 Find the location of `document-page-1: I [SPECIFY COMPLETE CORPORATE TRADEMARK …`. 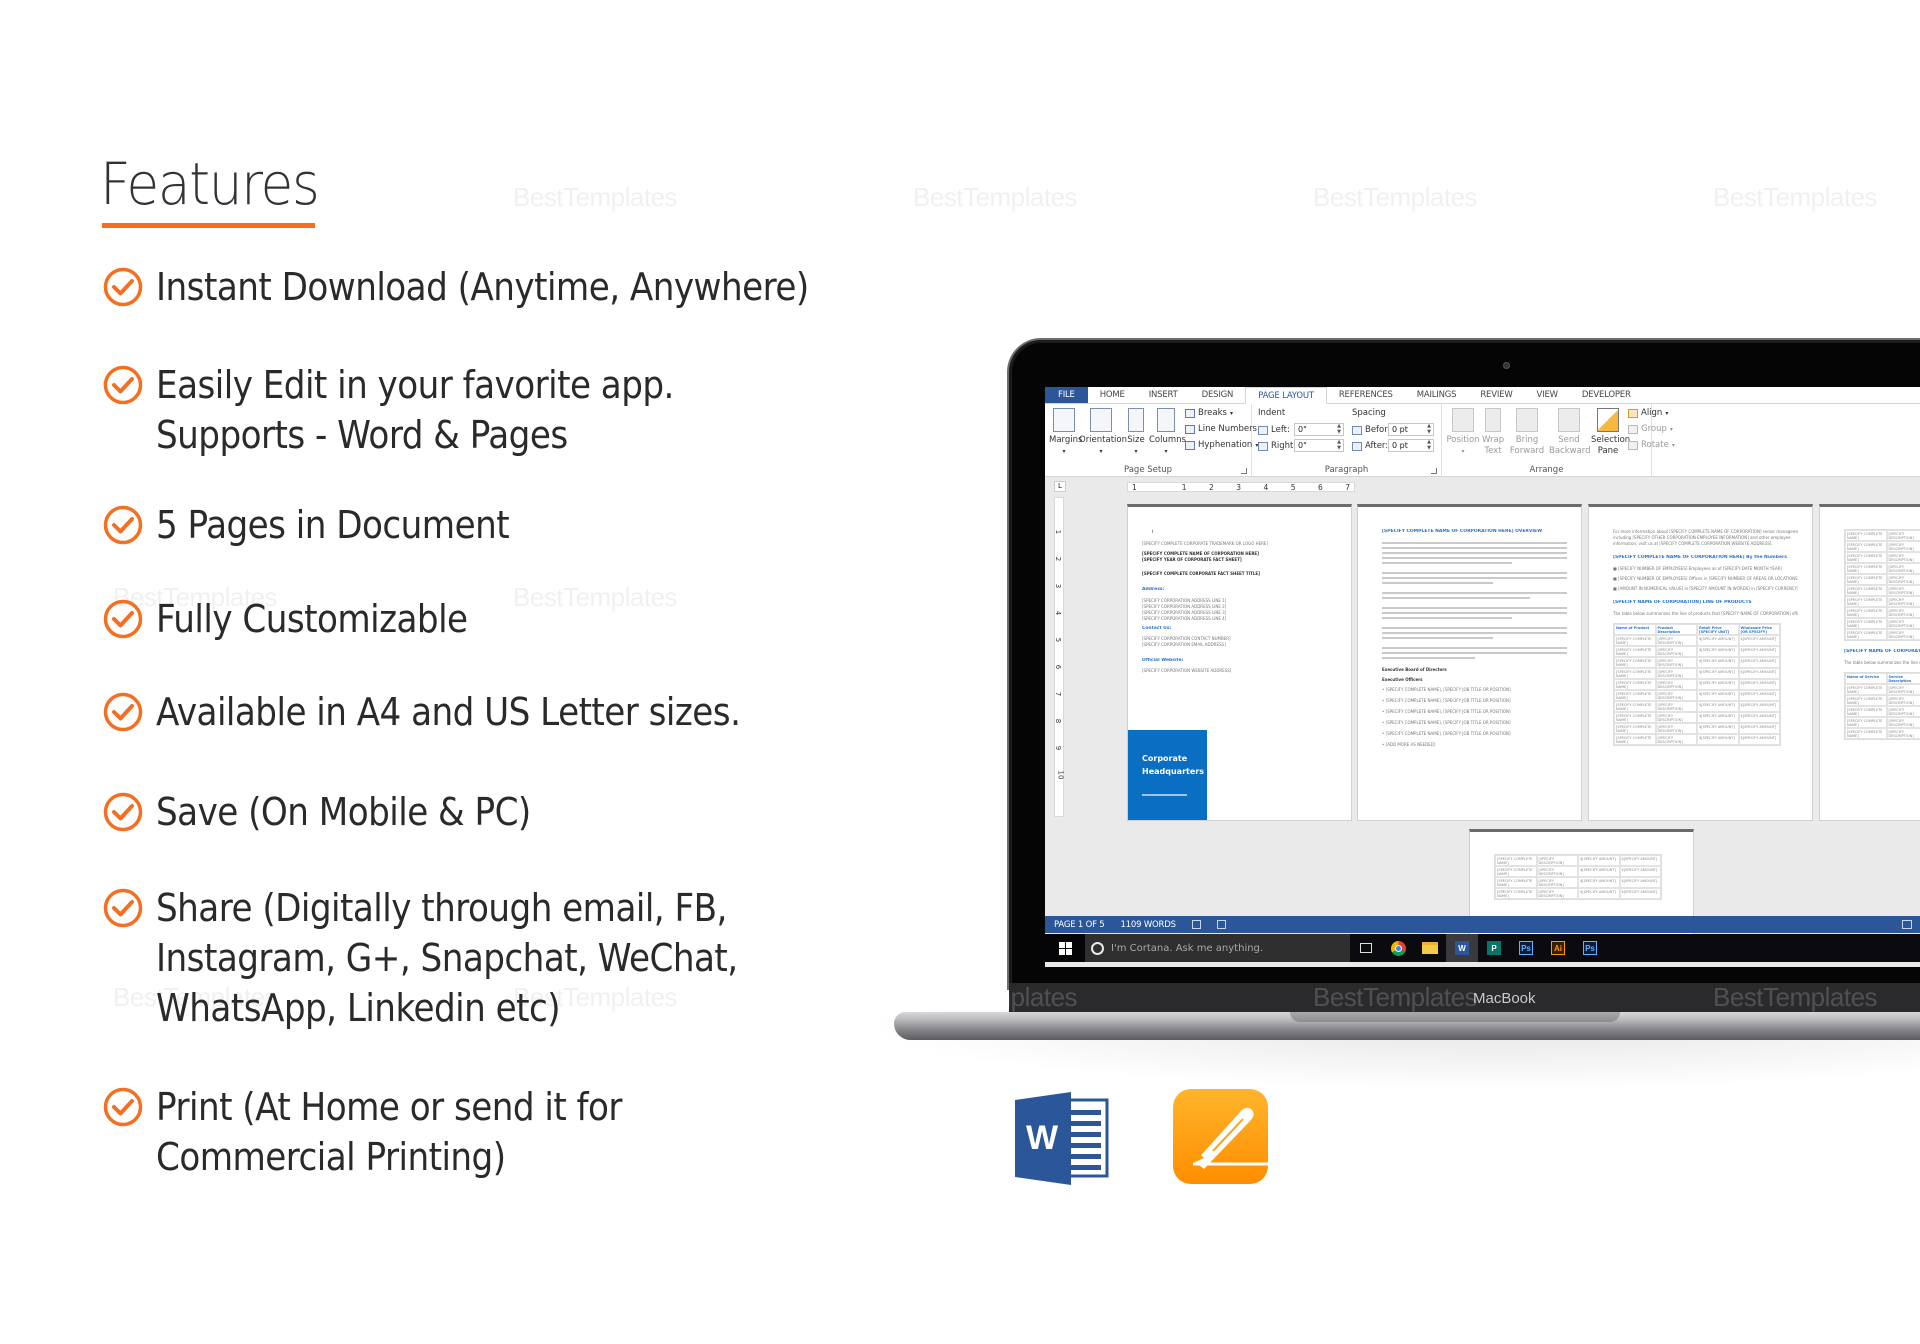

document-page-1: I [SPECIFY COMPLETE CORPORATE TRADEMARK … is located at coordinates (1239, 662).